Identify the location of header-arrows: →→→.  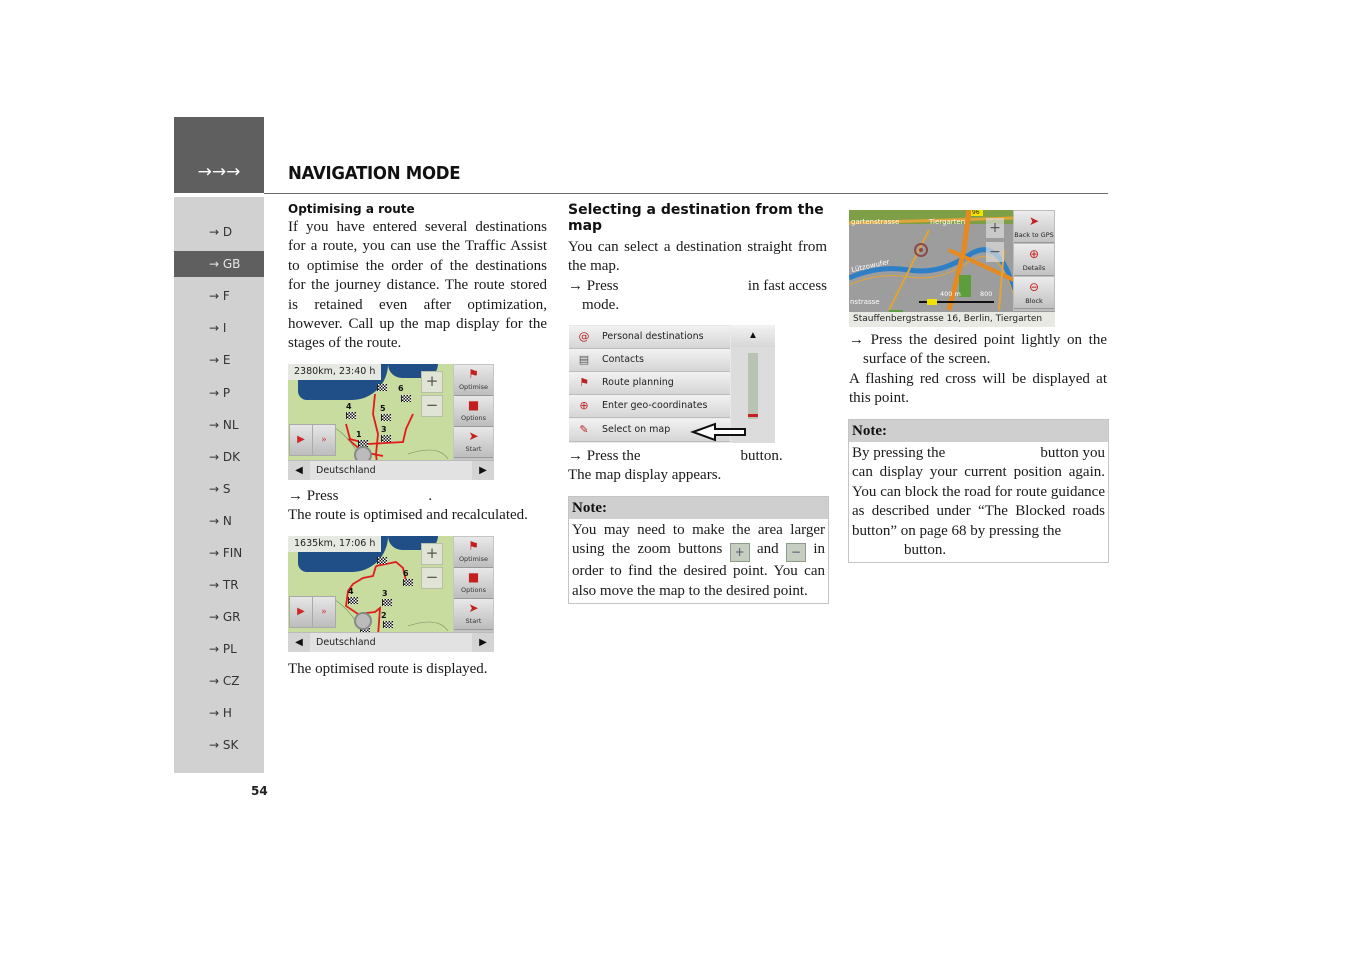
(219, 172).